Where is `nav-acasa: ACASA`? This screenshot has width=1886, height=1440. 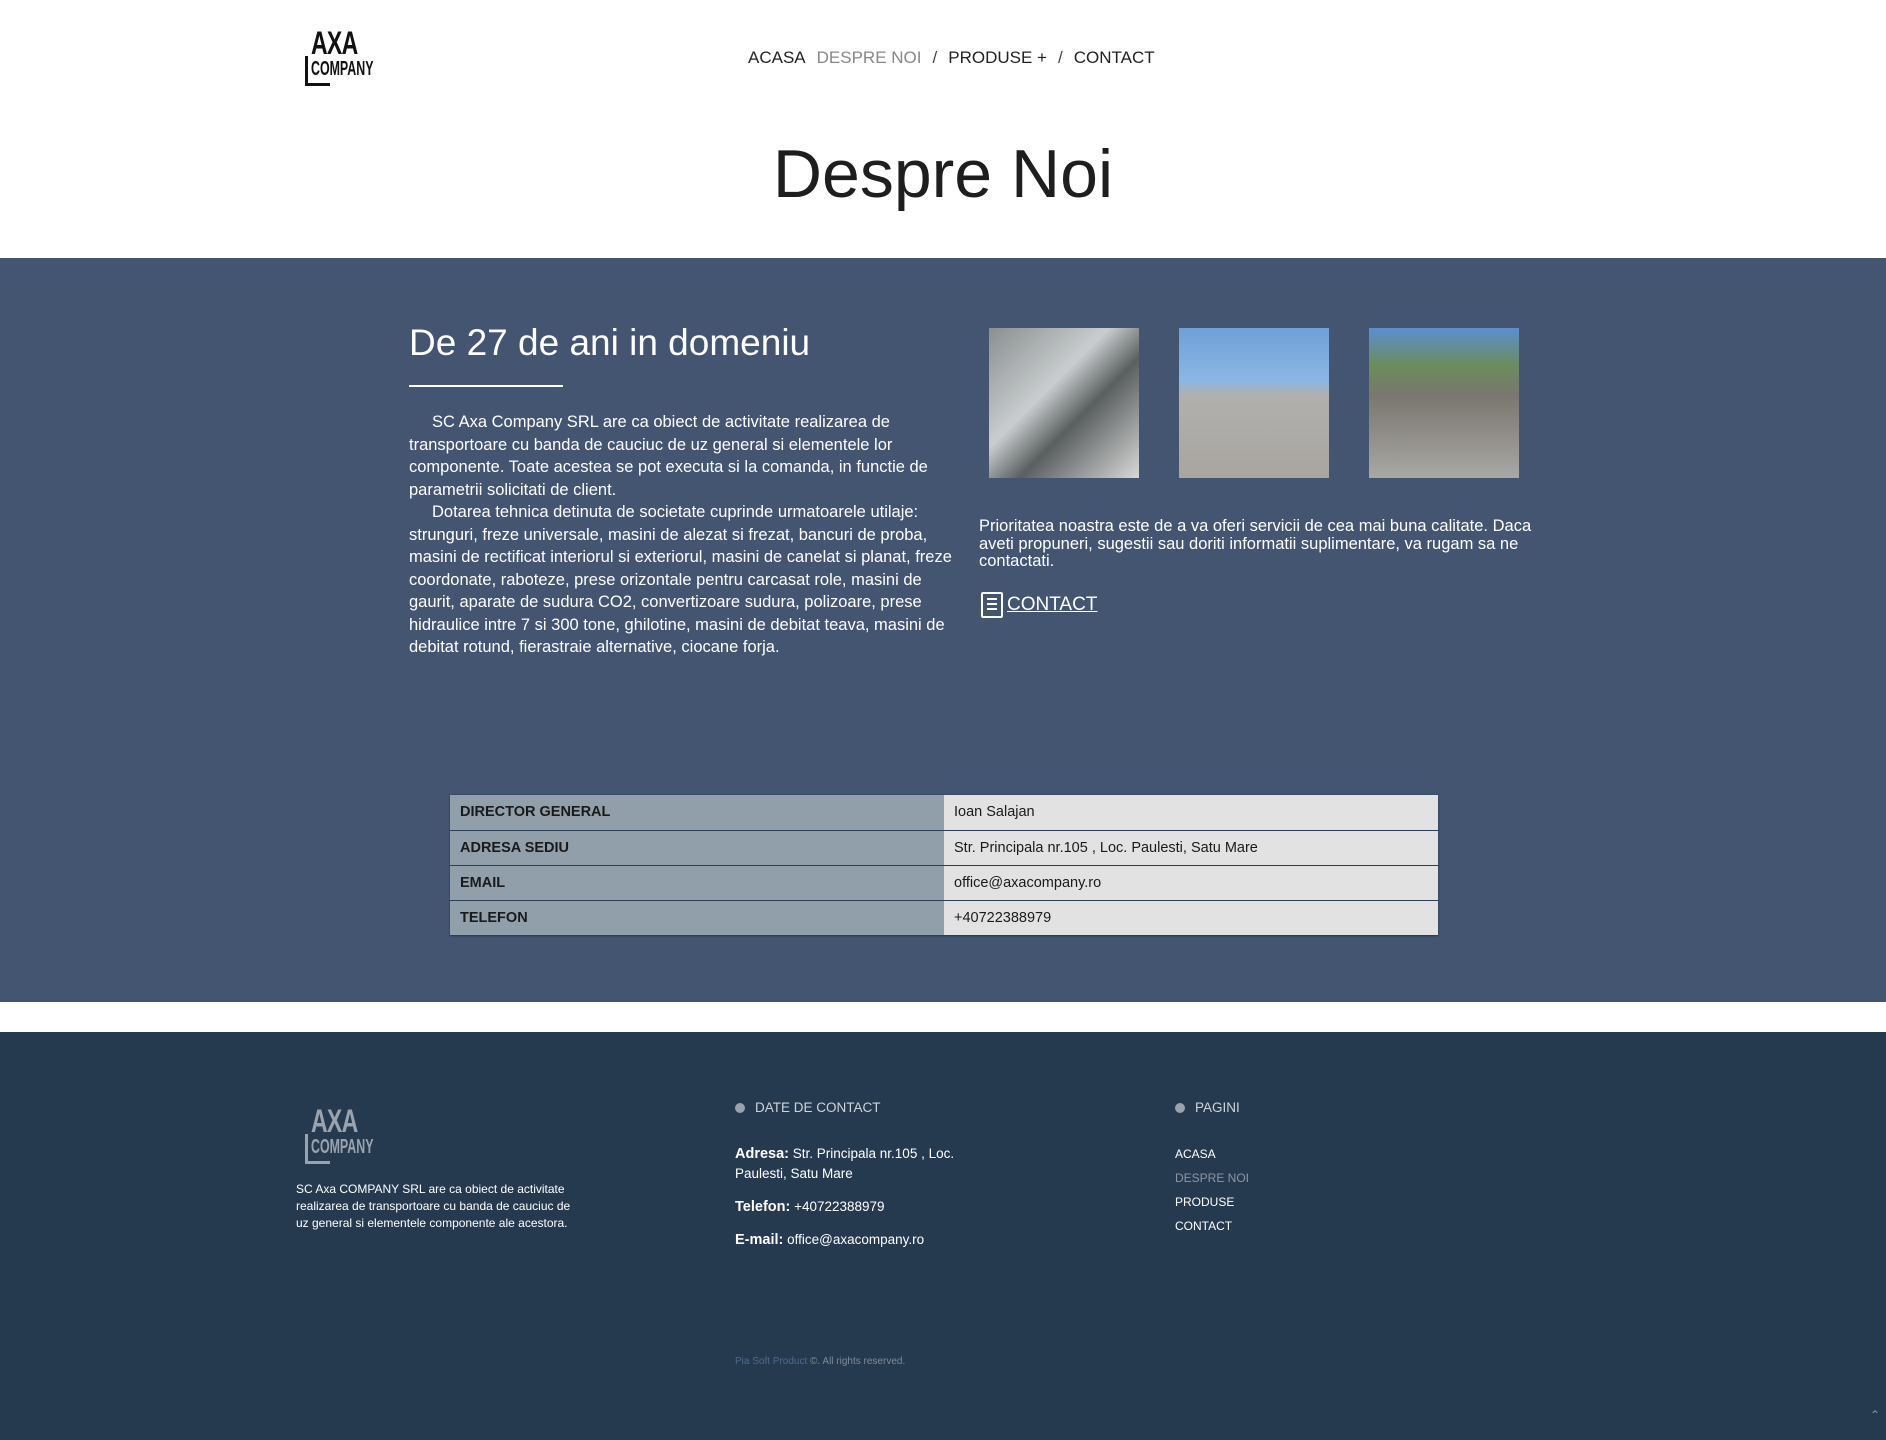
nav-acasa: ACASA is located at coordinates (777, 58).